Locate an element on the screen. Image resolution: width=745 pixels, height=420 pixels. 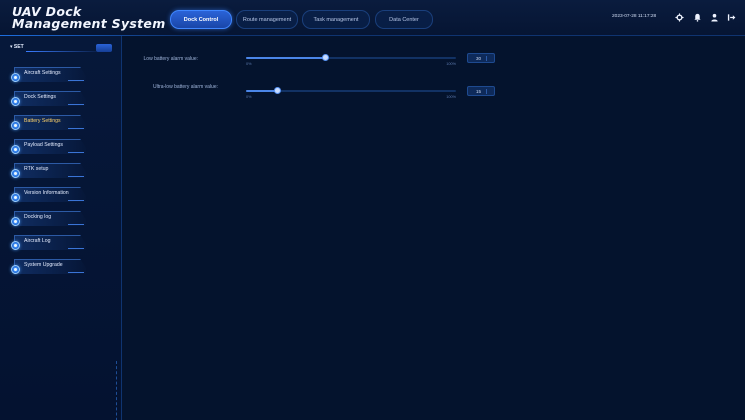
sidebar-item-label: System Upgrade is located at coordinates (43, 265).